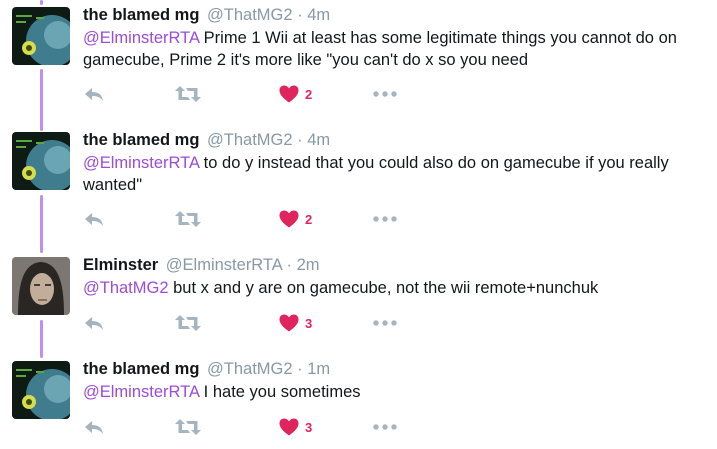  Describe the element at coordinates (395, 265) in the screenshot. I see `tweet-header: Elminster @ElminsterRTA · 2m` at that location.